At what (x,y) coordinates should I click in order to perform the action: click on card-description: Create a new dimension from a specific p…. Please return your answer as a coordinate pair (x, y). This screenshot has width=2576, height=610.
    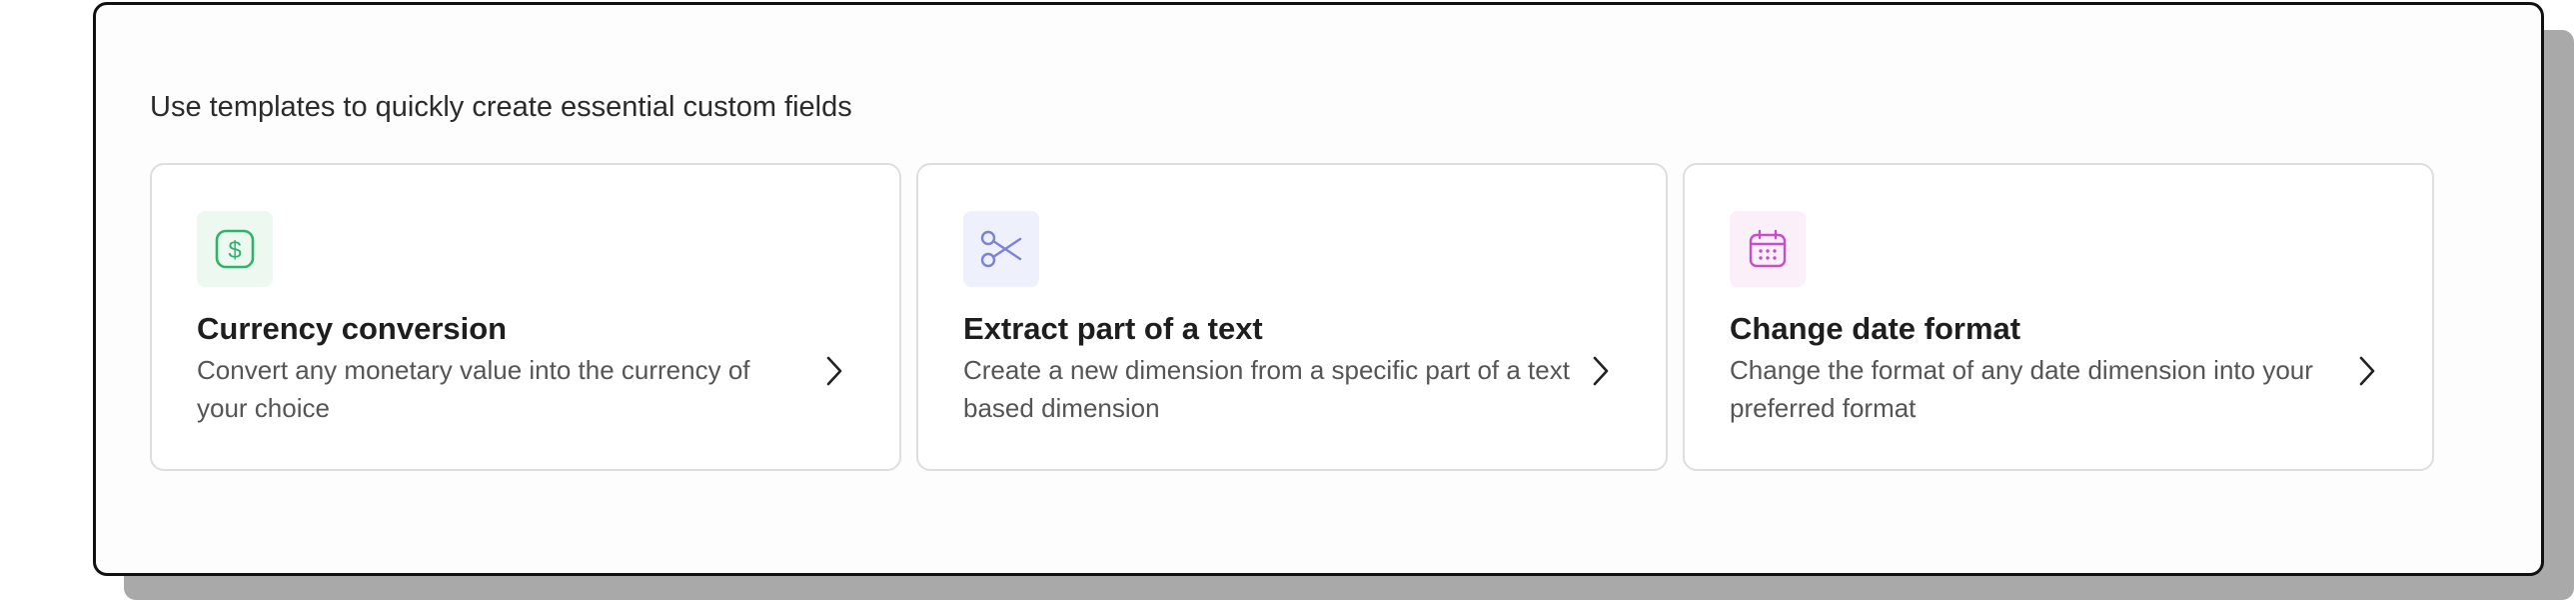
    Looking at the image, I should click on (1266, 389).